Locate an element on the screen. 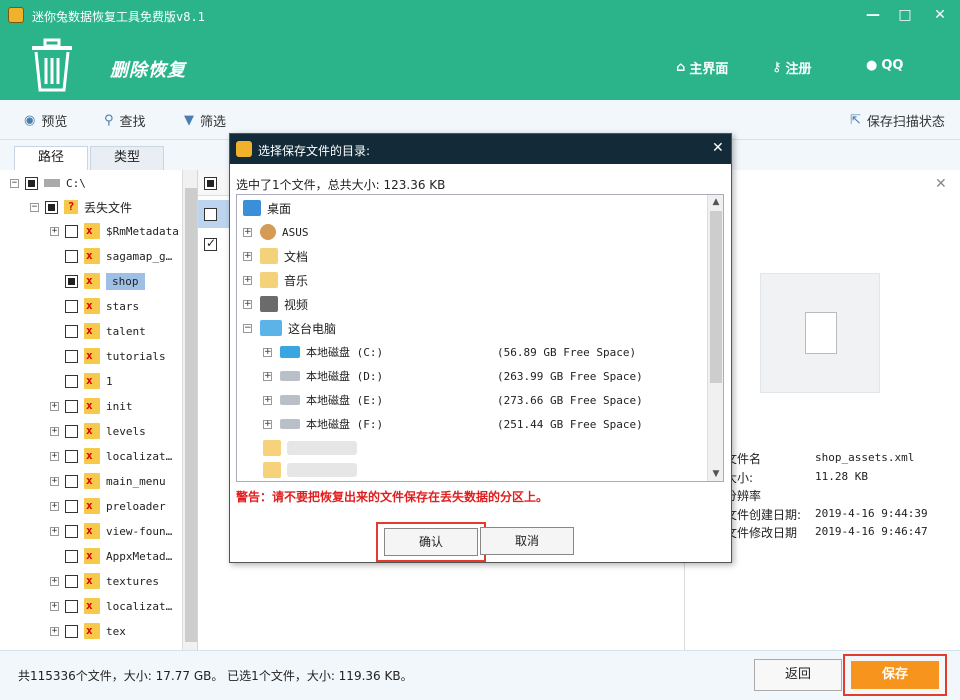  tab-path: 路径 is located at coordinates (51, 158).